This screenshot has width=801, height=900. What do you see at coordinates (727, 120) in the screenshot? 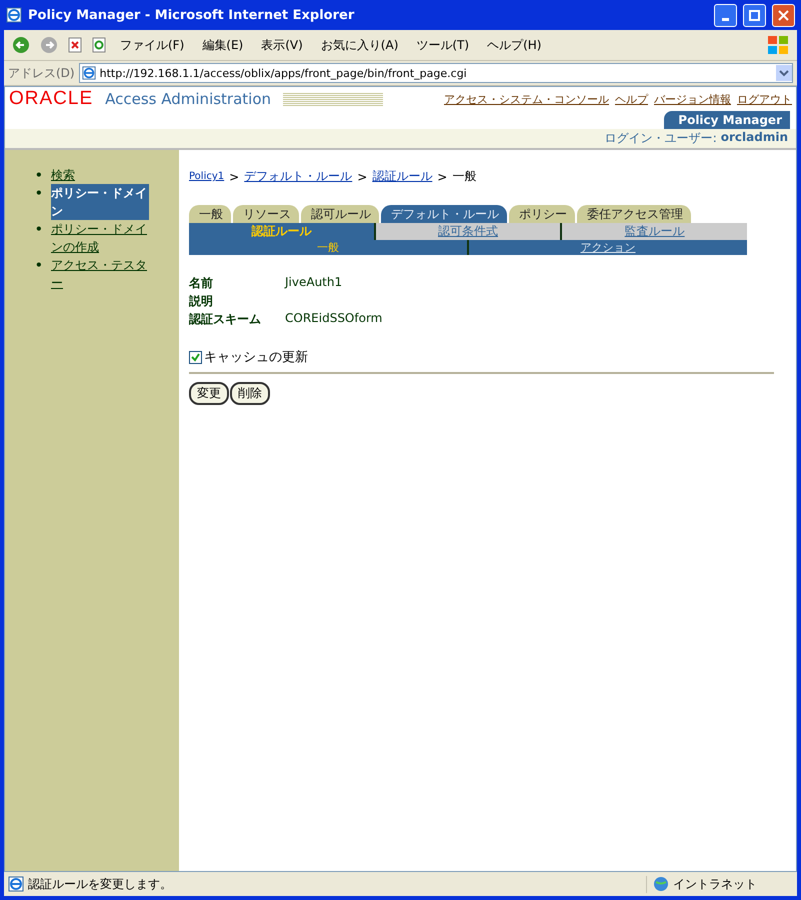
I see `app-tab: Policy Manager` at bounding box center [727, 120].